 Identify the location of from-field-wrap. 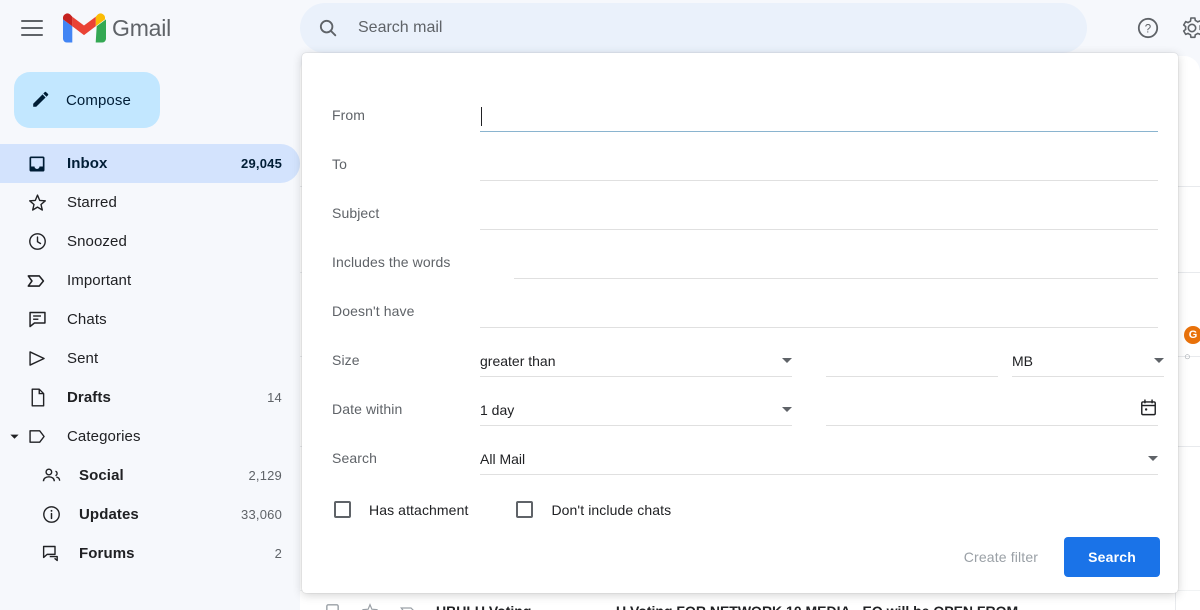
(819, 118).